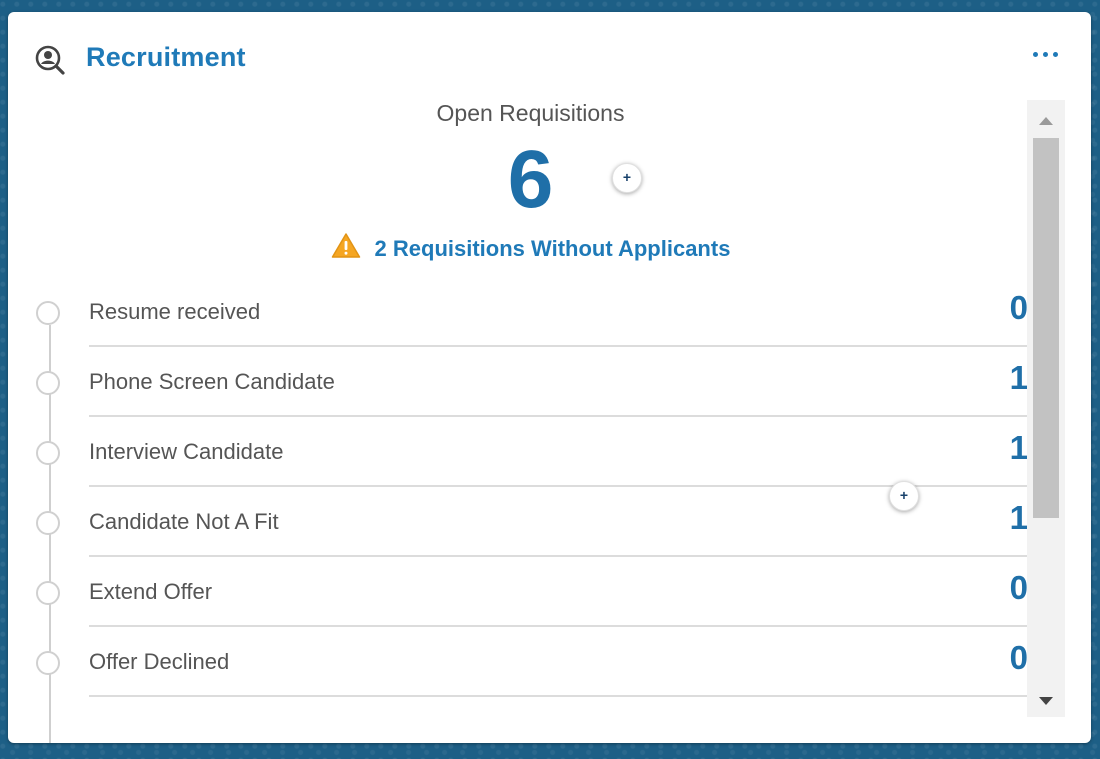  I want to click on scroll-down-icon, so click(1046, 701).